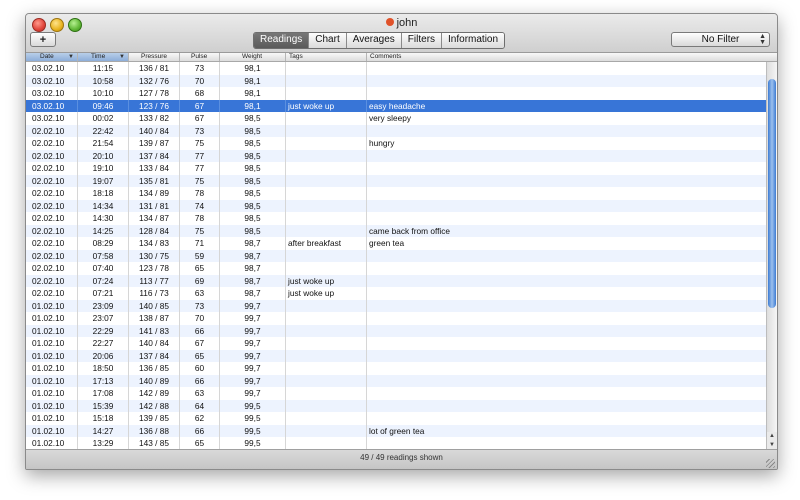 Image resolution: width=800 pixels, height=500 pixels. I want to click on table-row: 02.02.10 14:30 134 / 87 78 98,5, so click(396, 218).